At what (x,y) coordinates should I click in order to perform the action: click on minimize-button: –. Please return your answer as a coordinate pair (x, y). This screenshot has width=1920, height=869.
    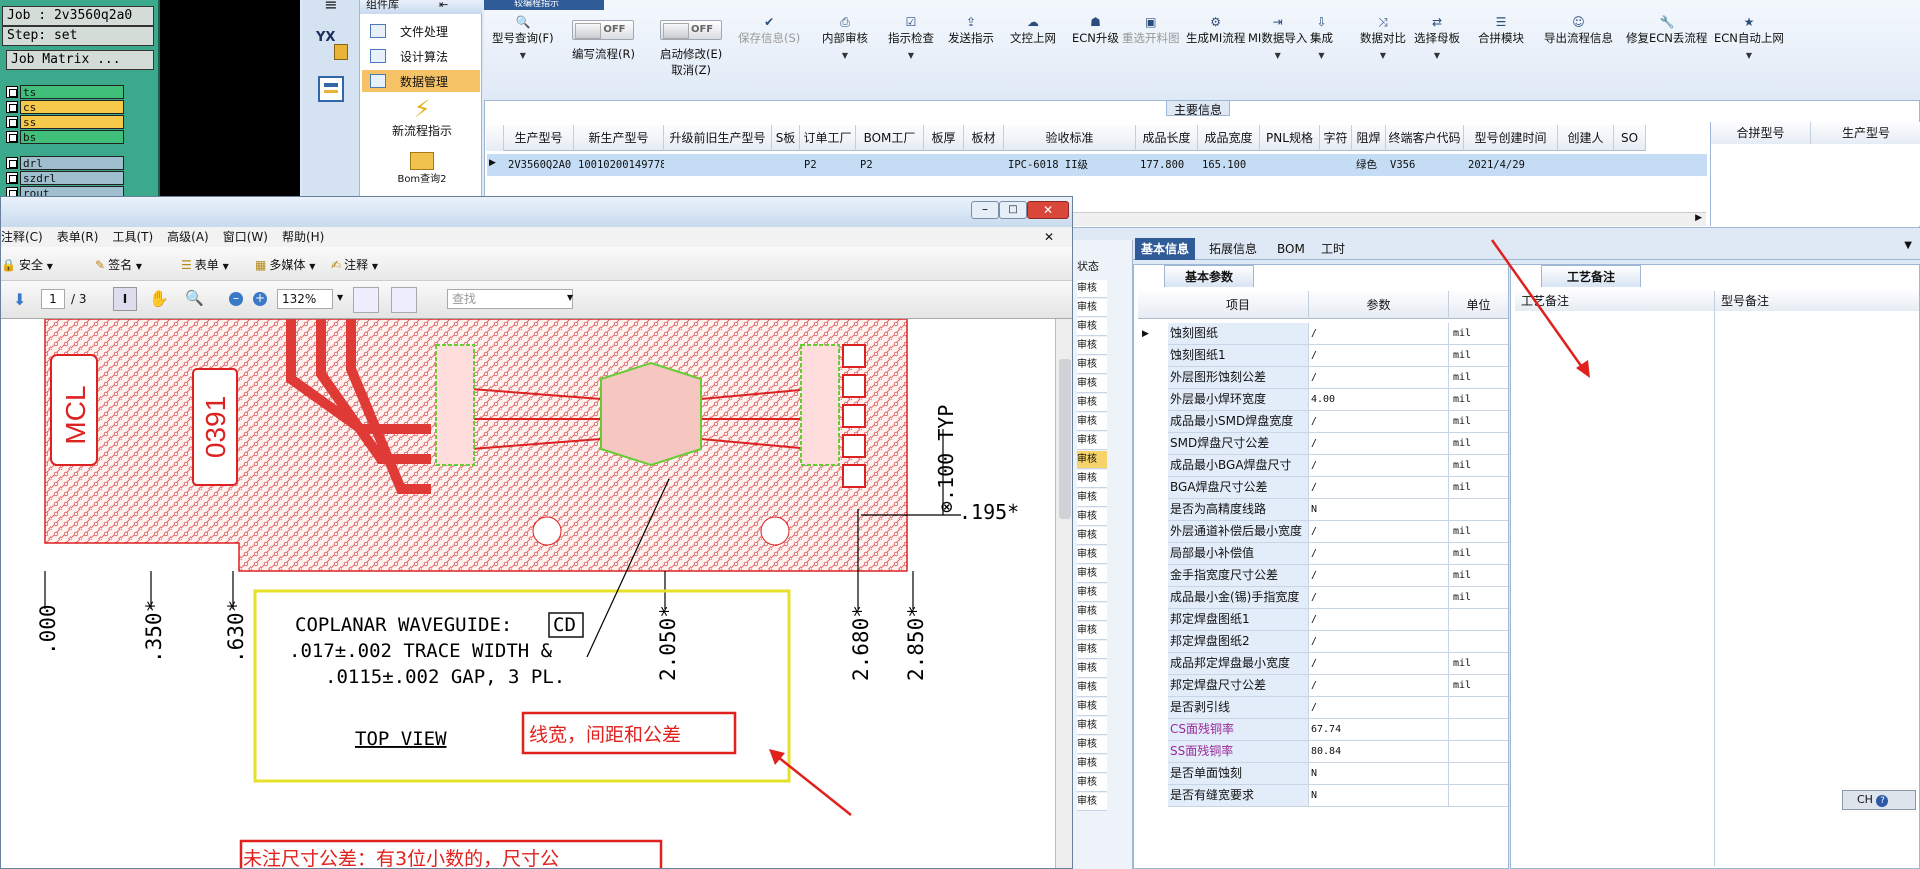
    Looking at the image, I should click on (985, 210).